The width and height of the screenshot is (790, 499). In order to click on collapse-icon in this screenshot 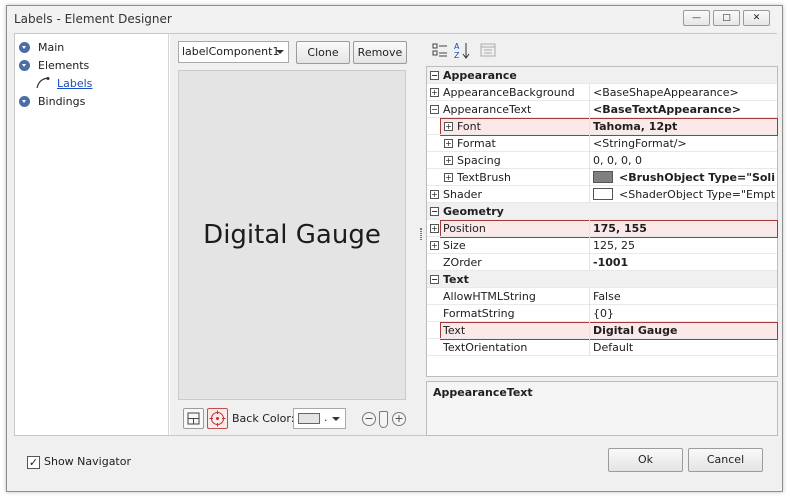, I will do `click(24, 47)`.